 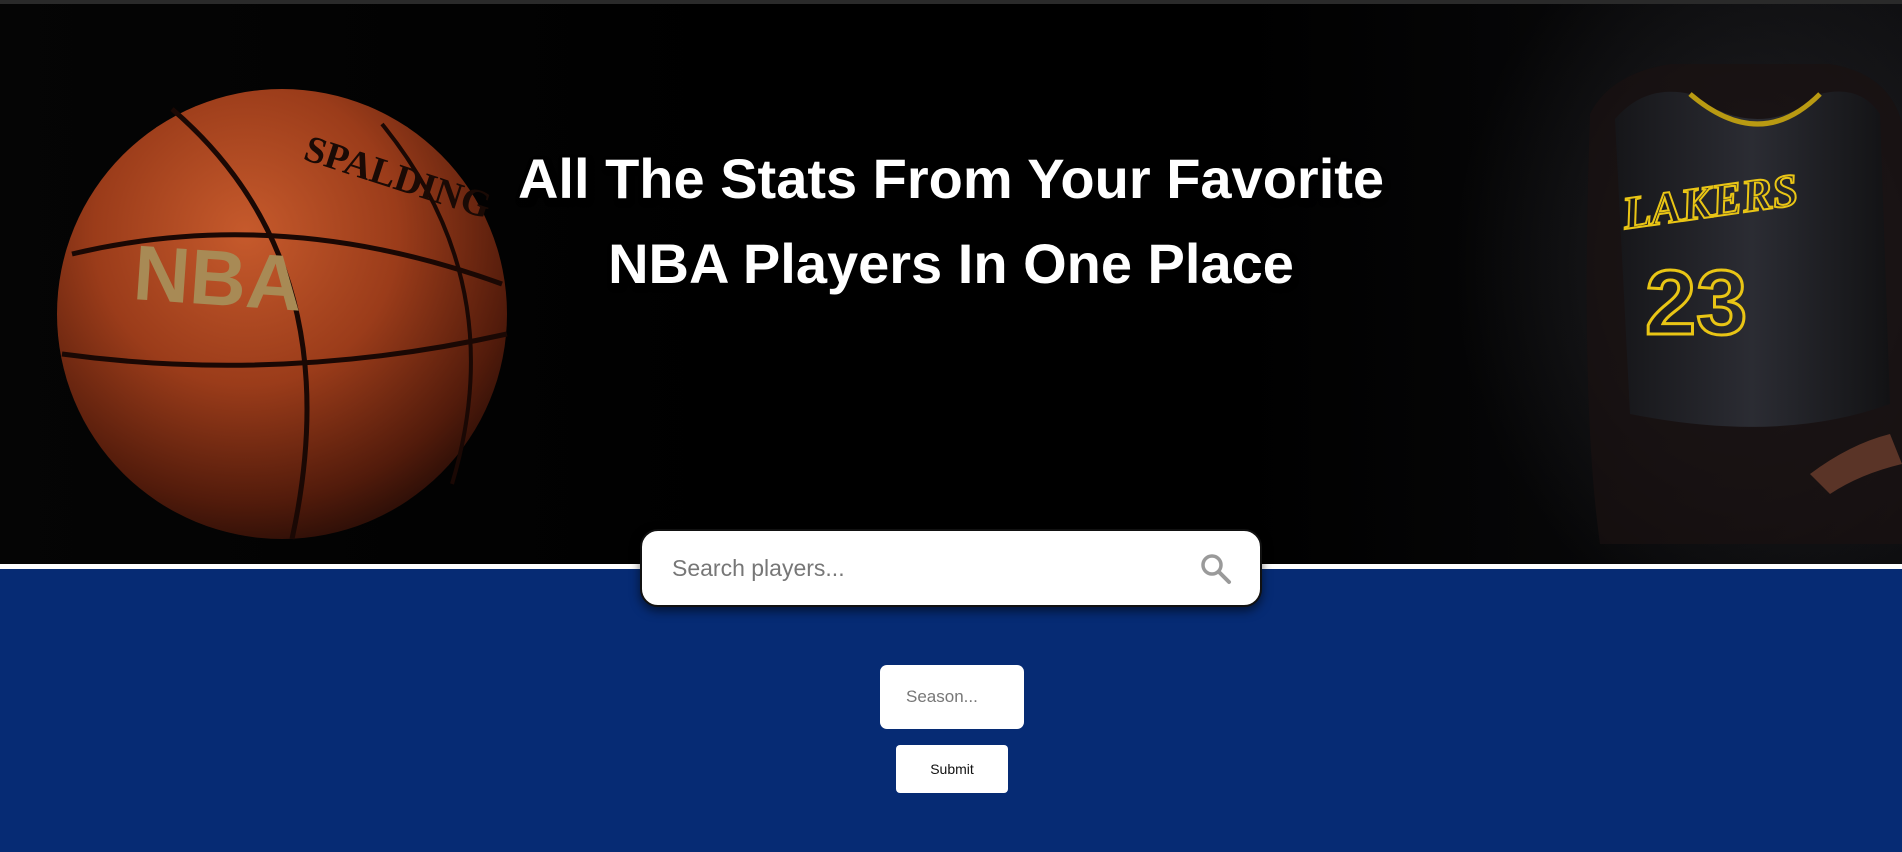 I want to click on ball-logo-text: NBA, so click(x=218, y=278).